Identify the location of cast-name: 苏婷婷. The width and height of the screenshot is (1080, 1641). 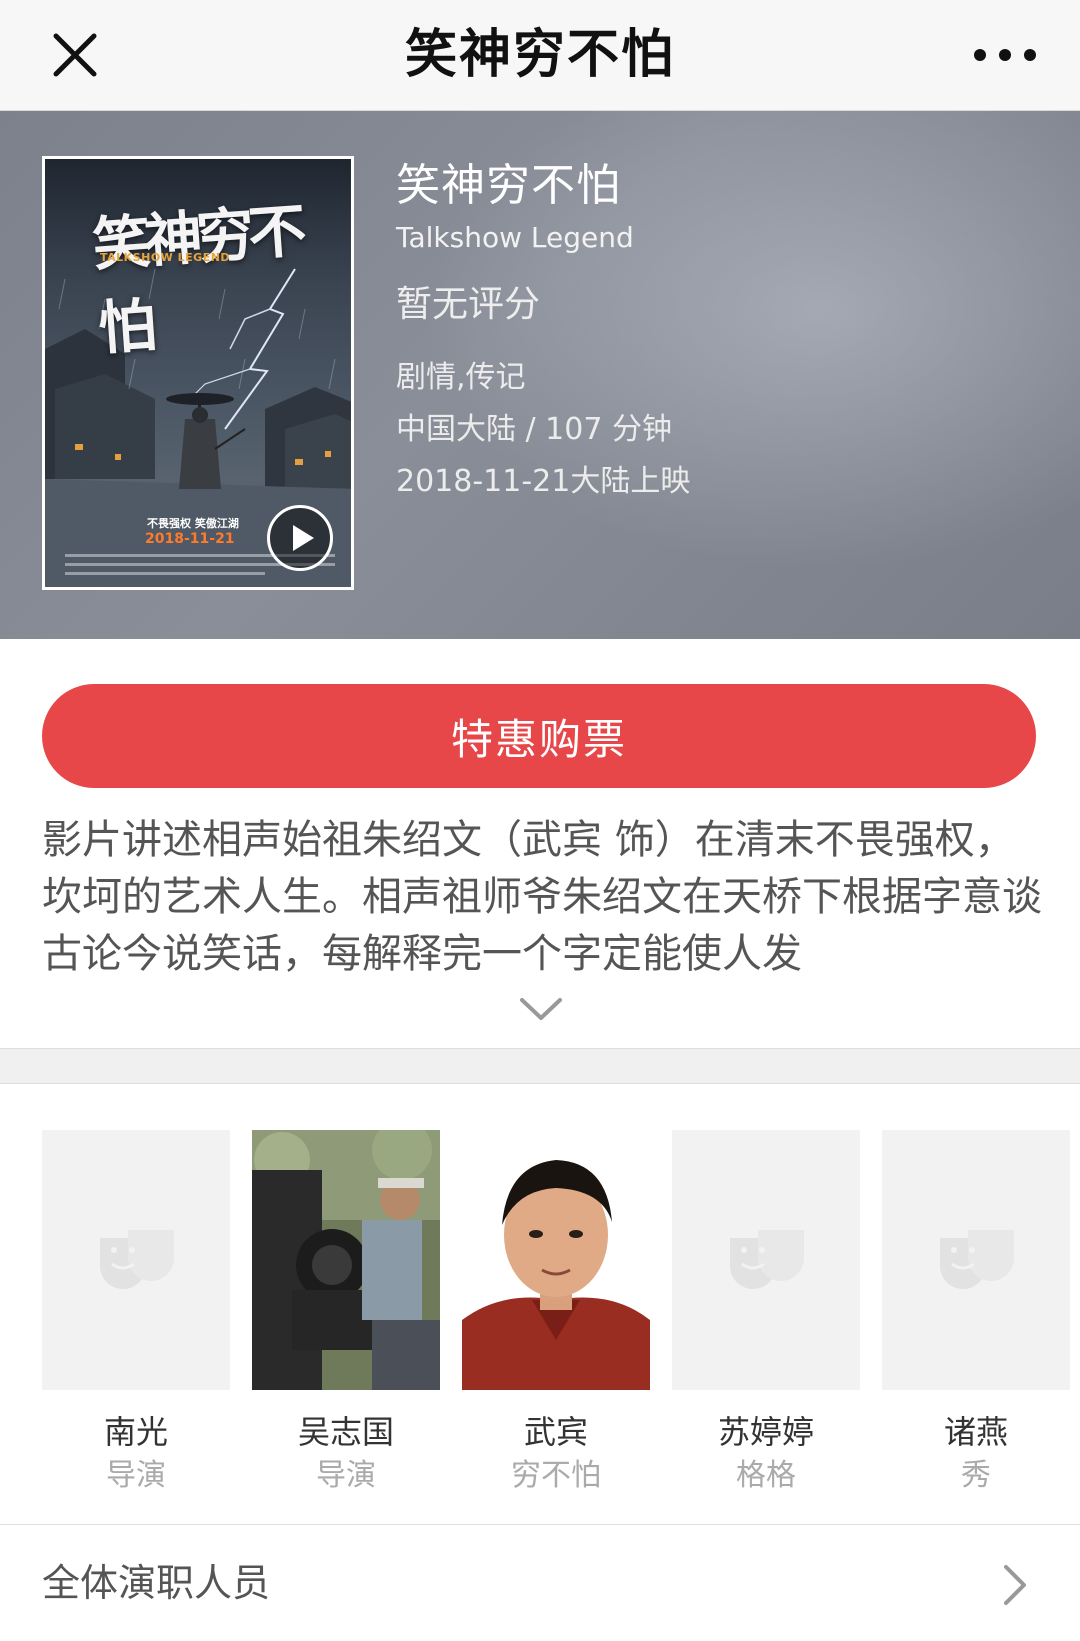
(765, 1432).